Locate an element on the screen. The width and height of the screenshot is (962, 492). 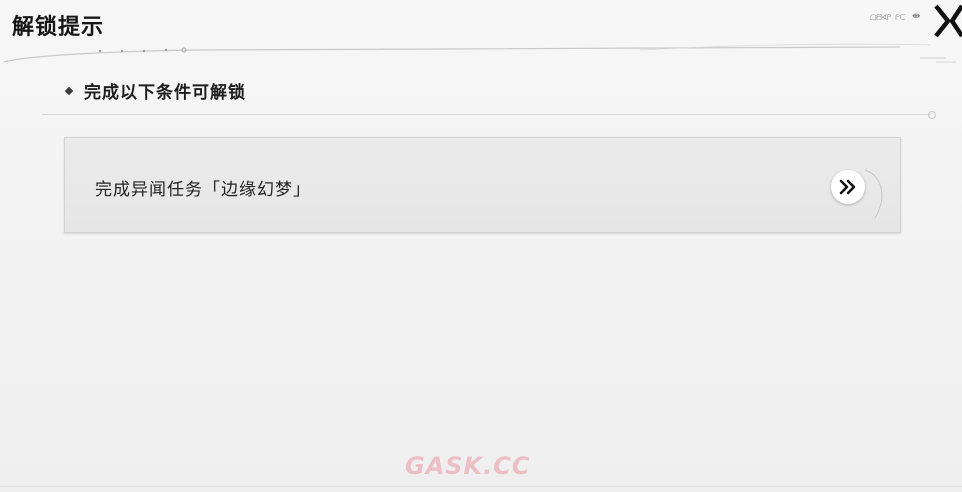
condition-text: 完成异闻任务「边缘幻梦」 is located at coordinates (203, 190).